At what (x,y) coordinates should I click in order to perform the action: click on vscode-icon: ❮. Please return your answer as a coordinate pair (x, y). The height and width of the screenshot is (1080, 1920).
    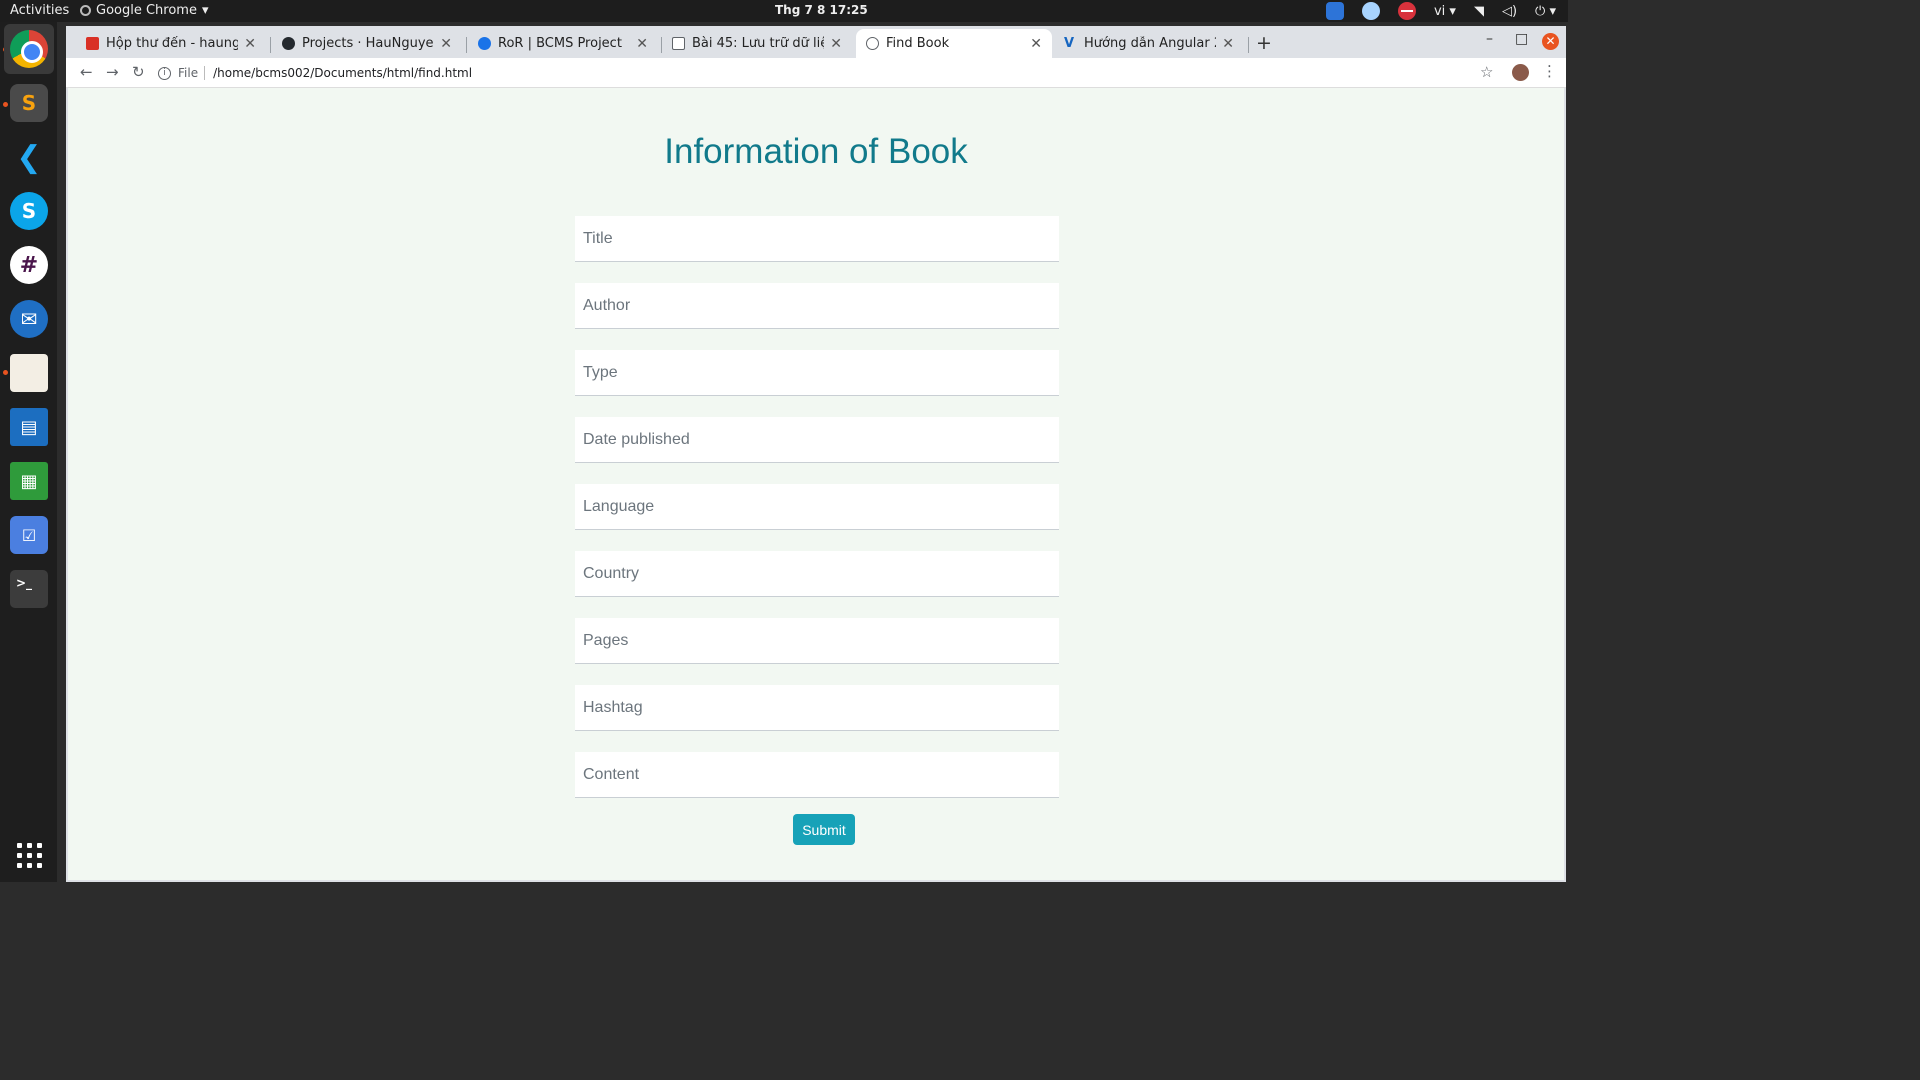
    Looking at the image, I should click on (29, 157).